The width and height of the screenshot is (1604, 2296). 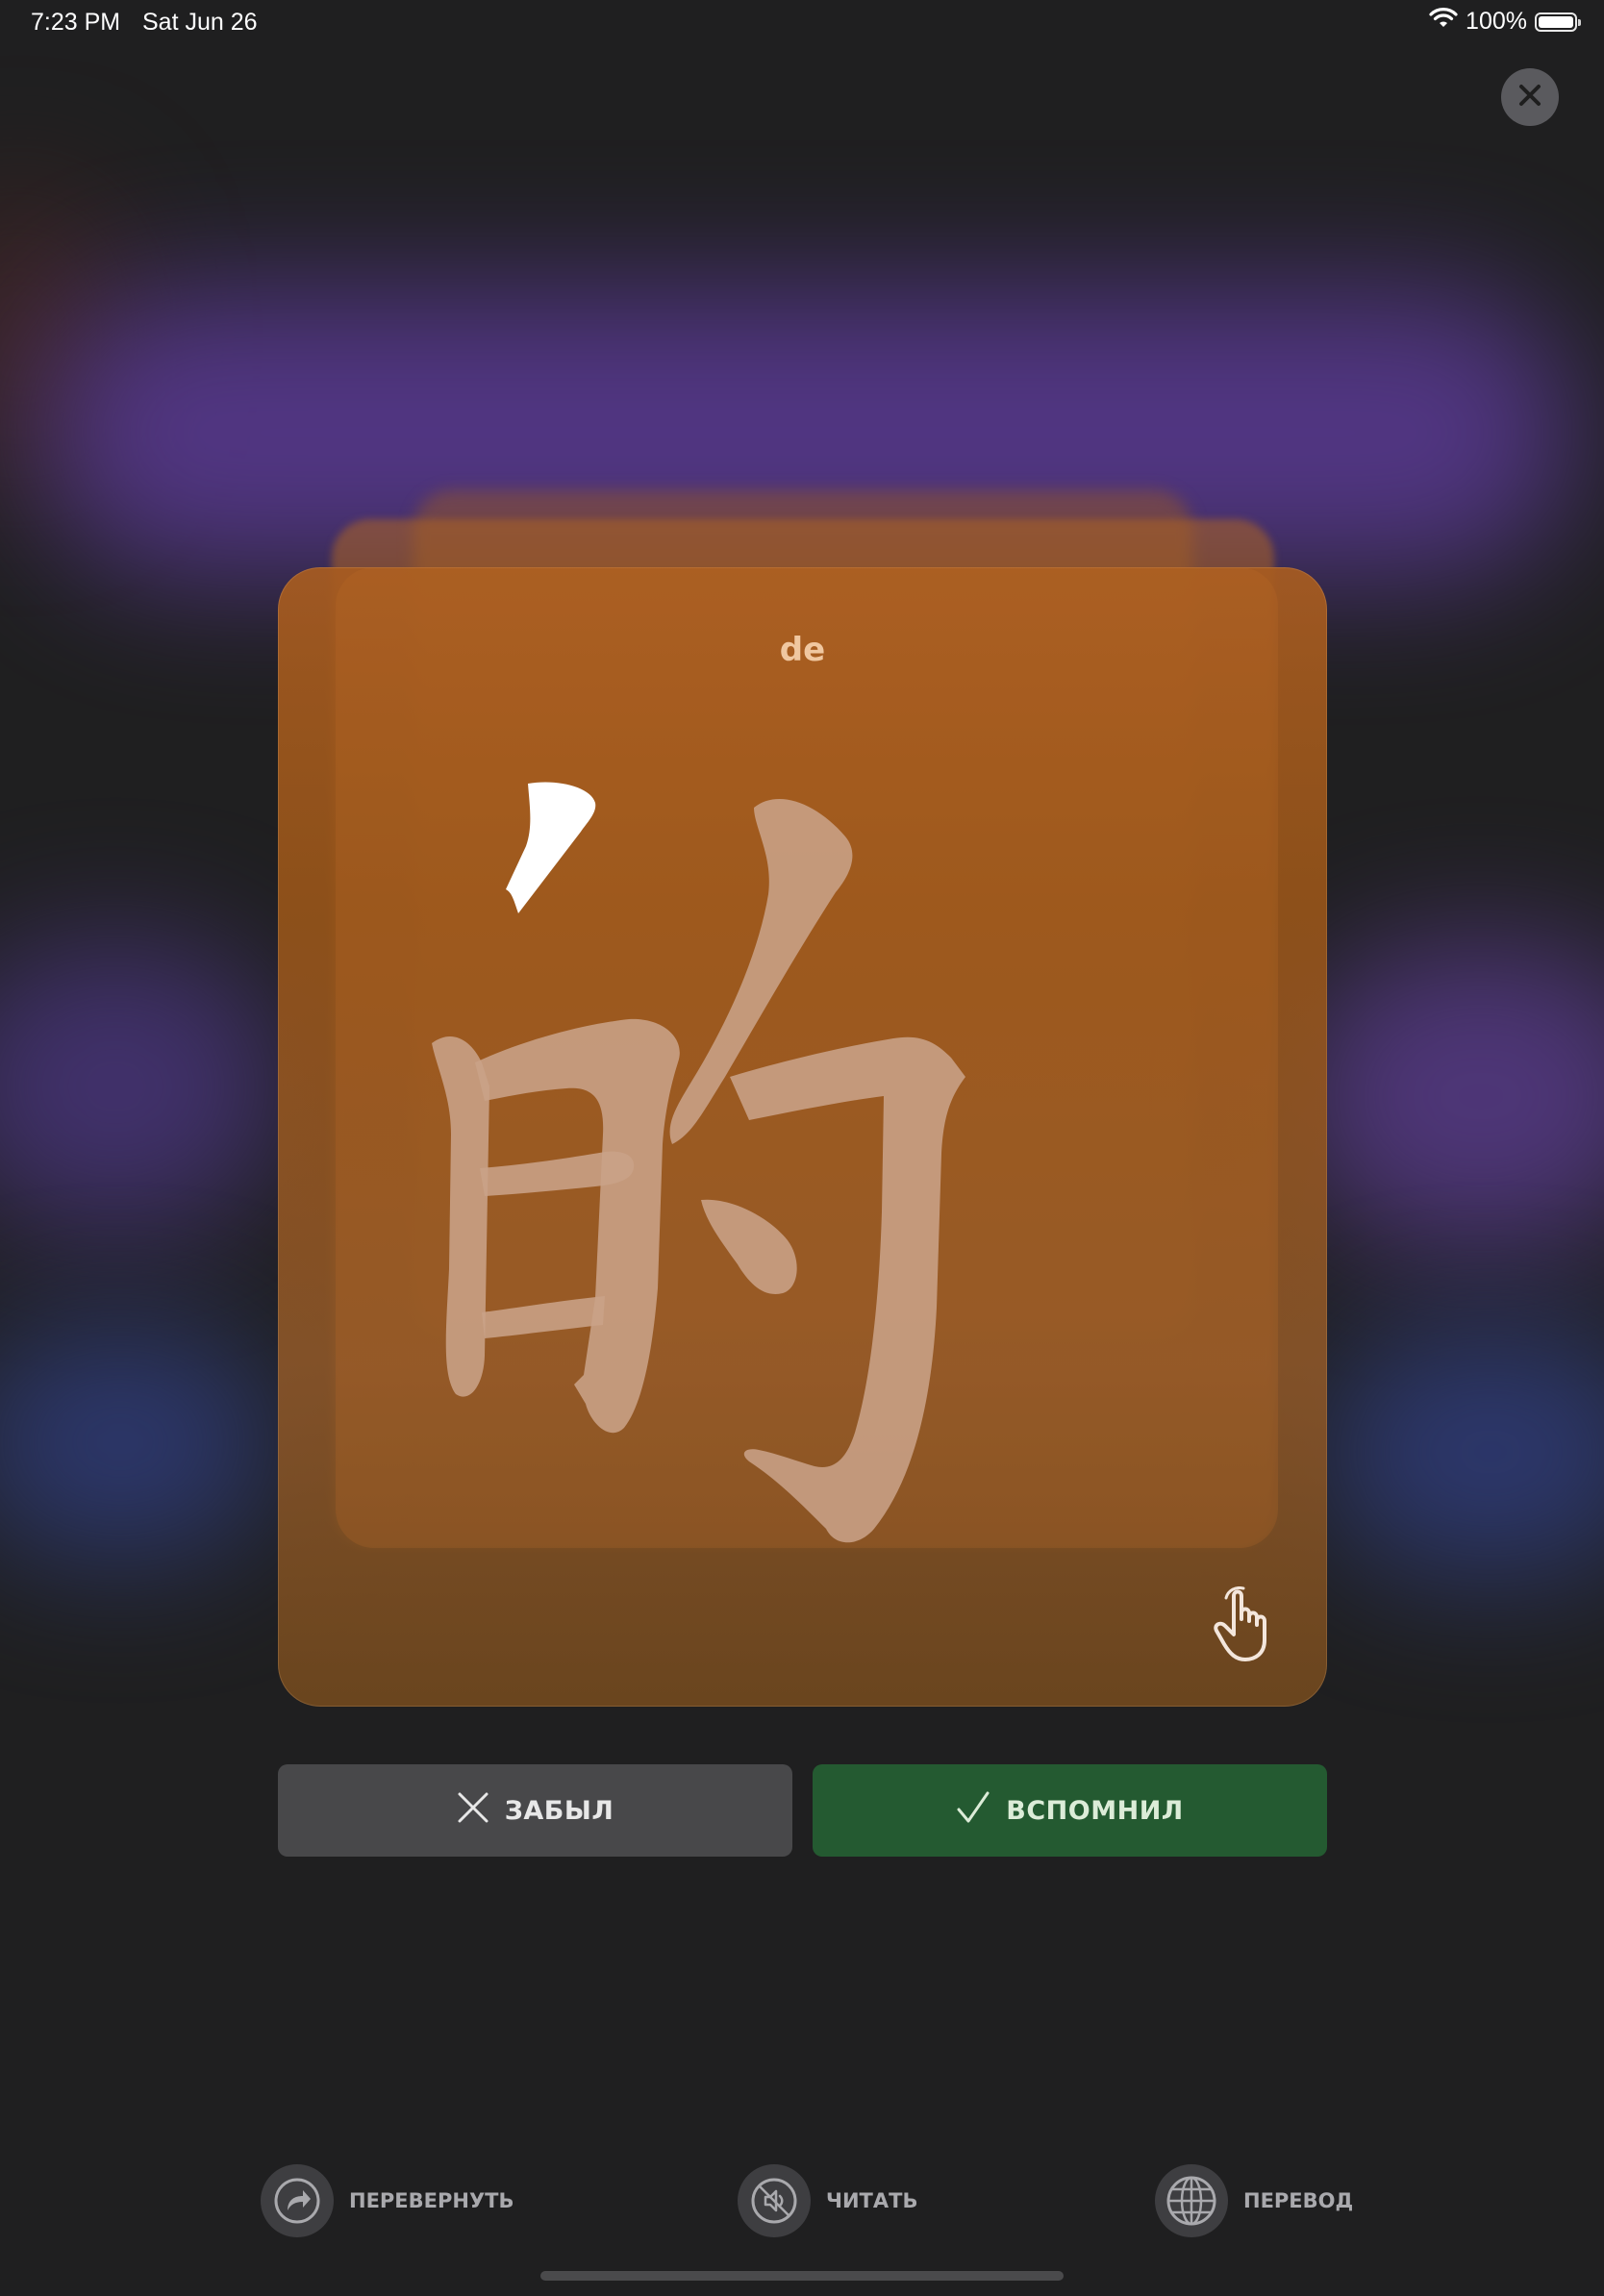 I want to click on status-time: 7:23 PM, so click(x=76, y=22).